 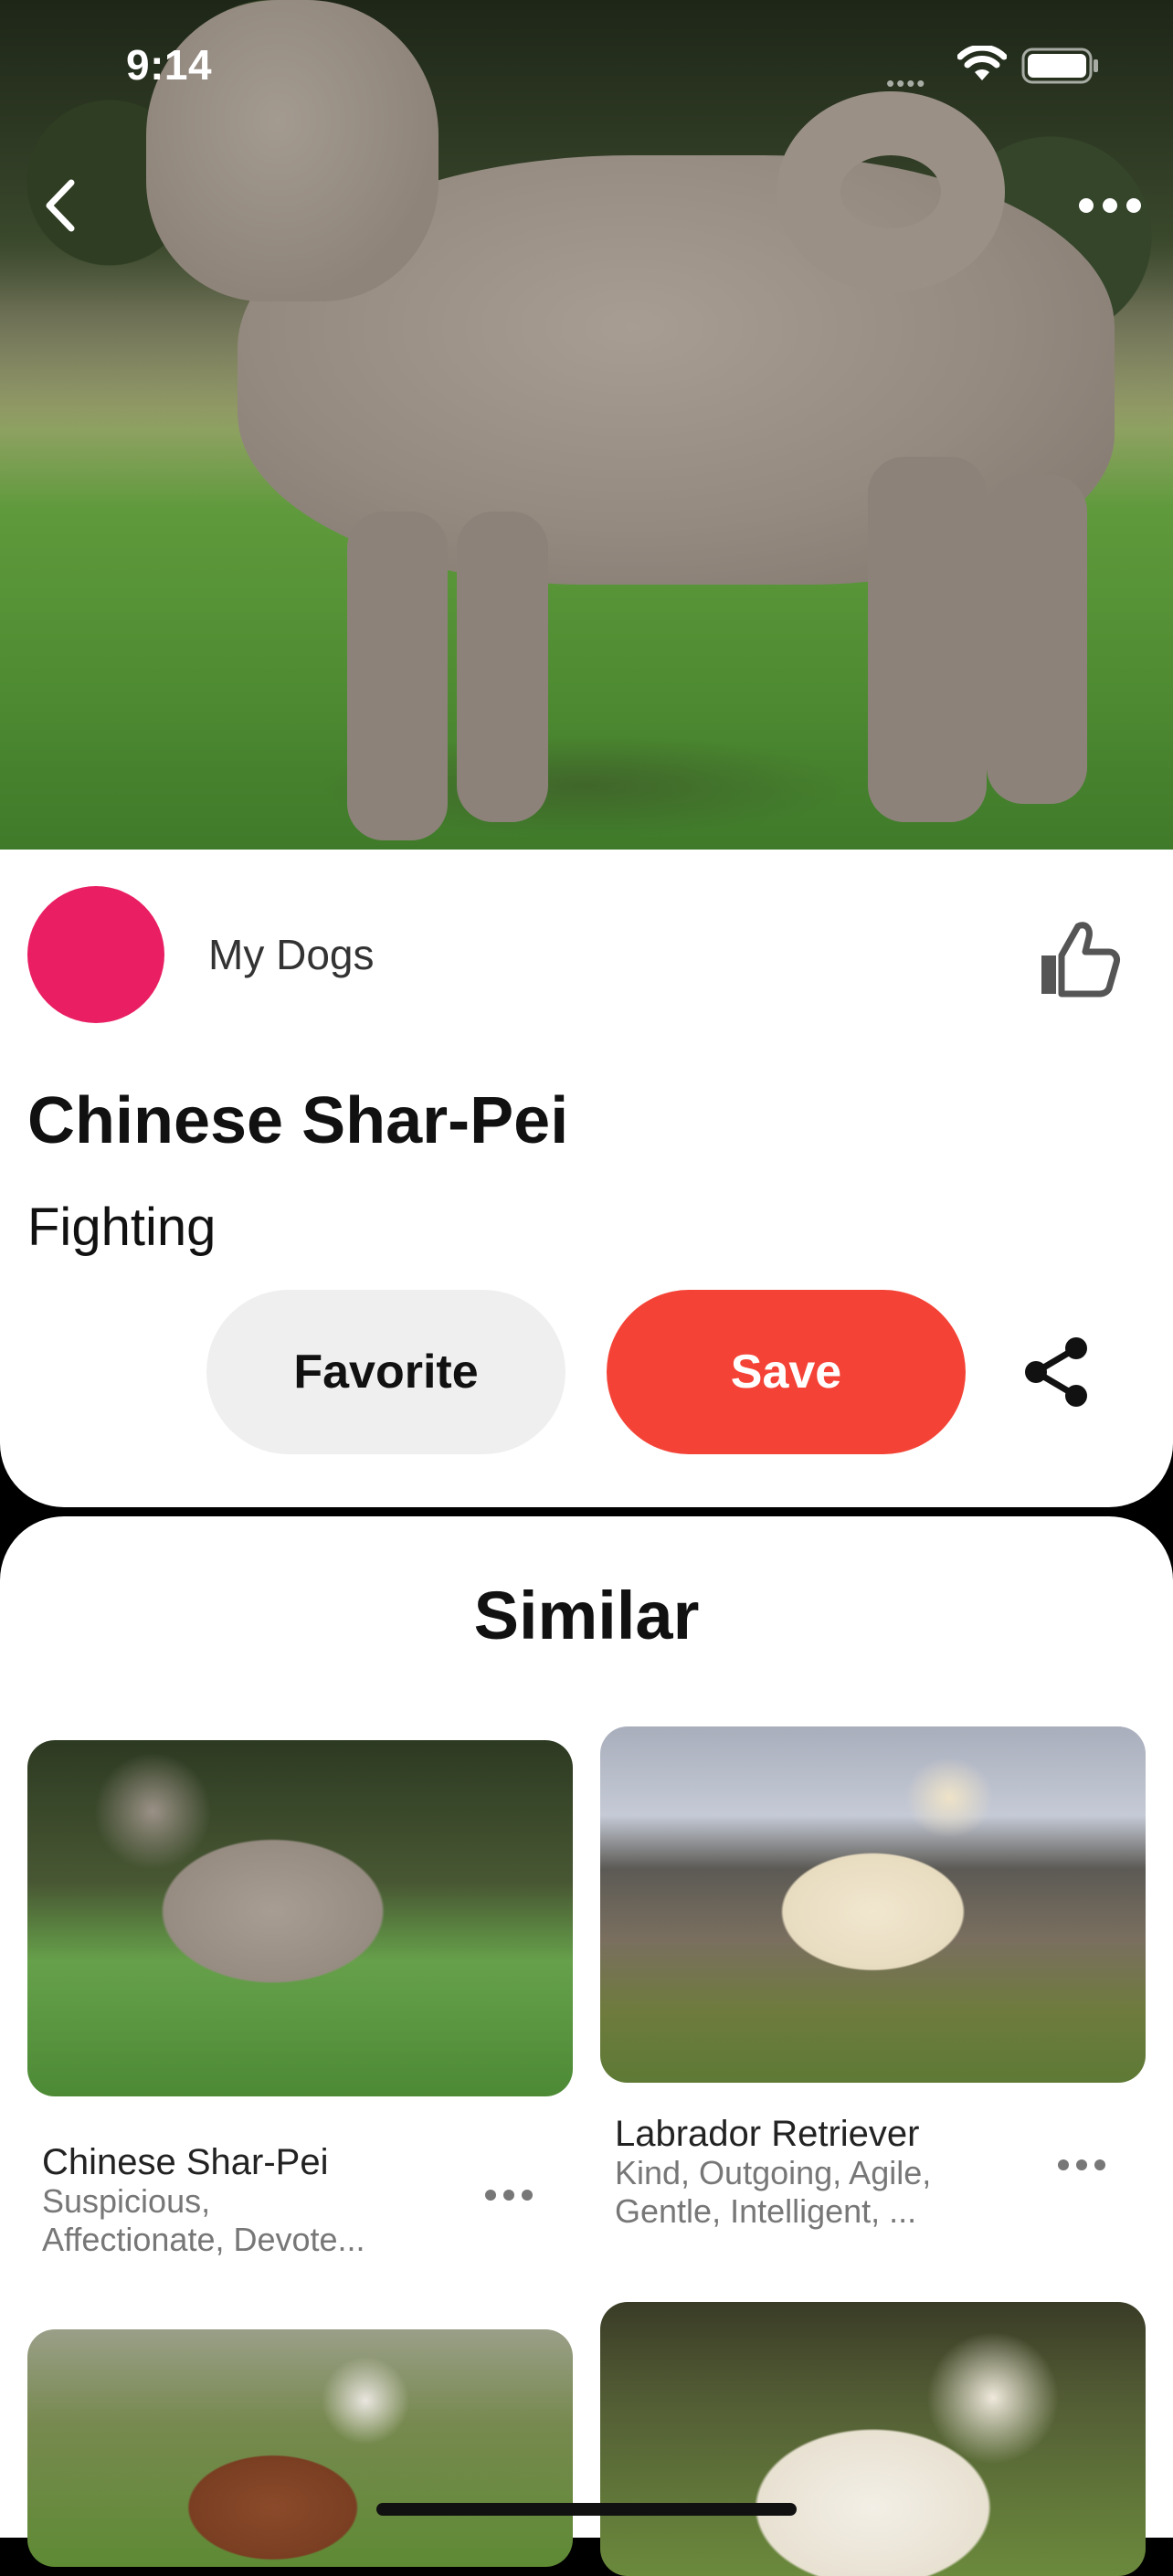 What do you see at coordinates (1056, 1372) in the screenshot?
I see `share-icon` at bounding box center [1056, 1372].